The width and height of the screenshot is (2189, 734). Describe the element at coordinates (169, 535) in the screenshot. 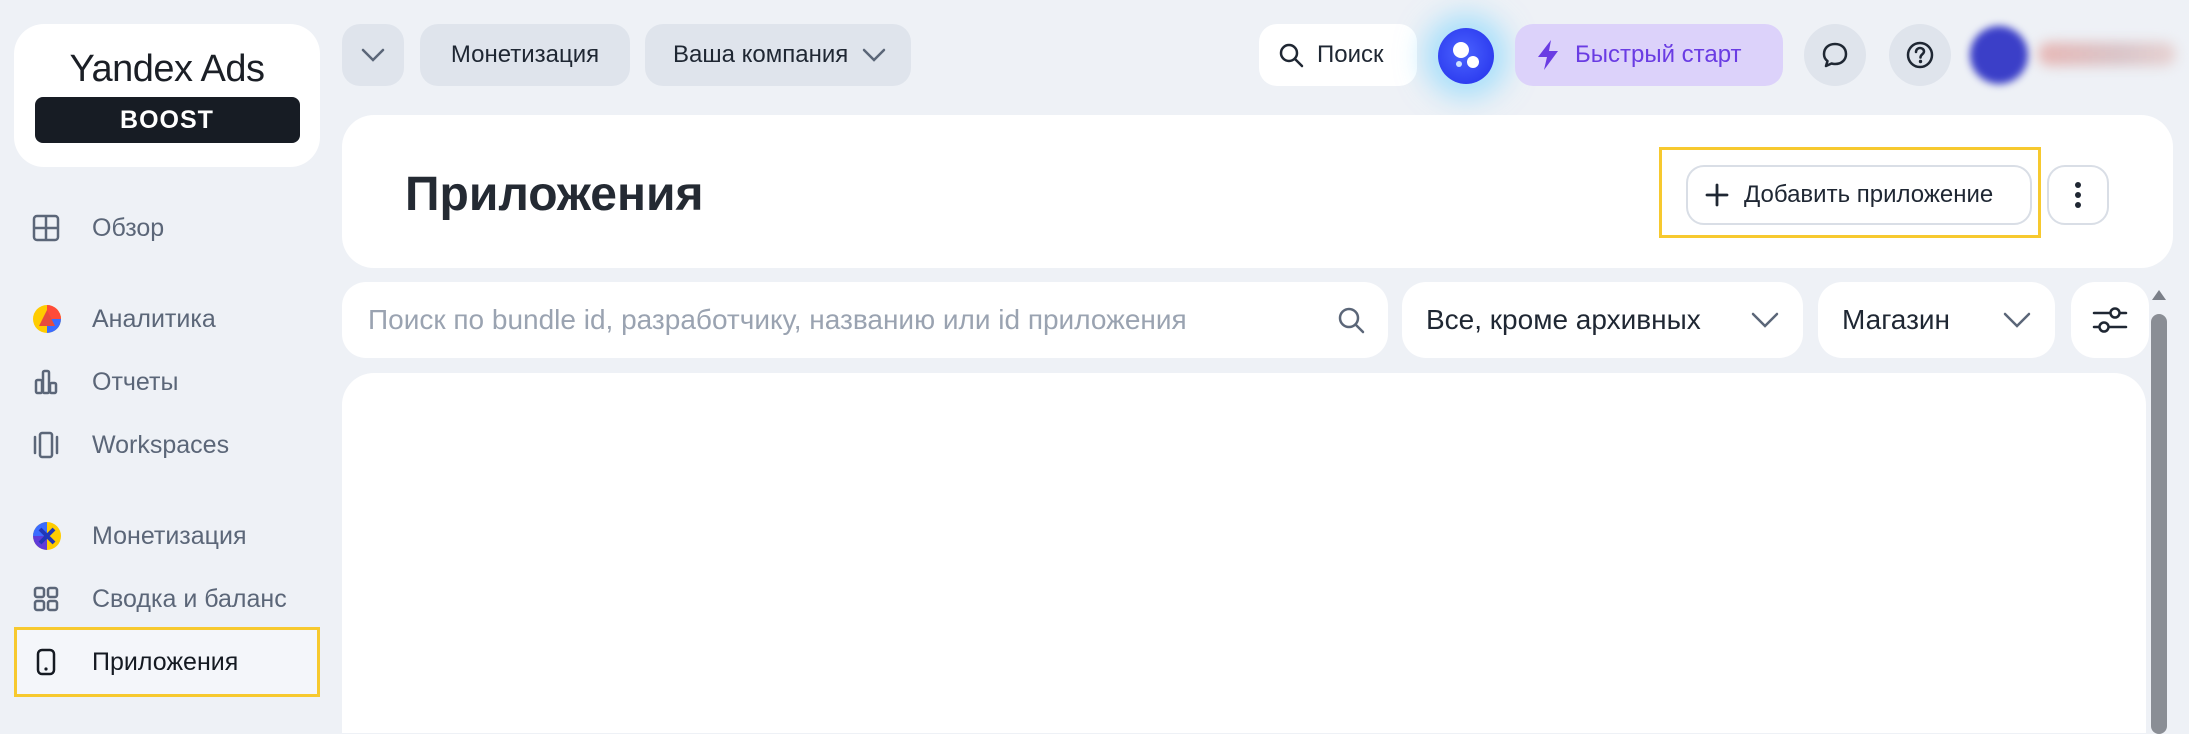

I see `sidebar-item-label: Монетизация` at that location.